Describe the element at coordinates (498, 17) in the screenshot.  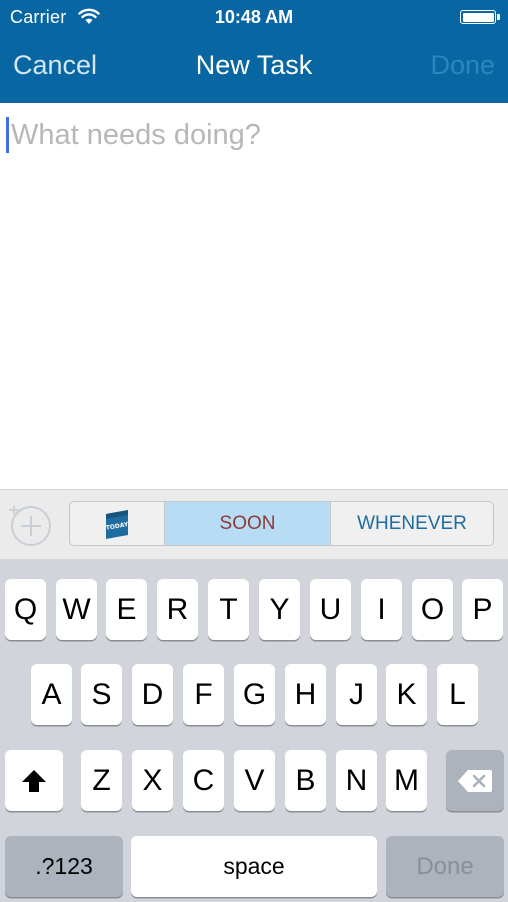
I see `battery-tip` at that location.